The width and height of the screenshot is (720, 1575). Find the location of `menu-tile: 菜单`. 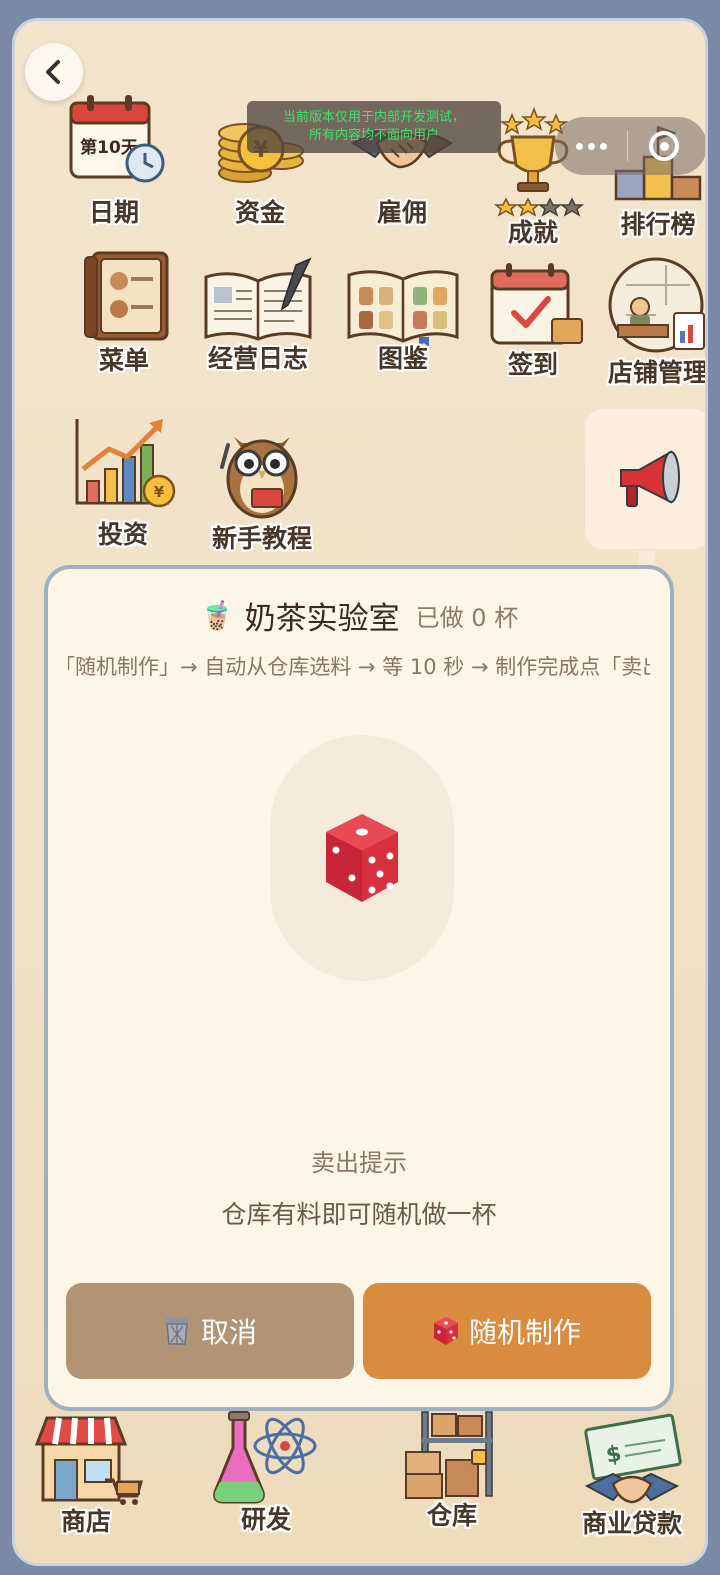

menu-tile: 菜单 is located at coordinates (124, 317).